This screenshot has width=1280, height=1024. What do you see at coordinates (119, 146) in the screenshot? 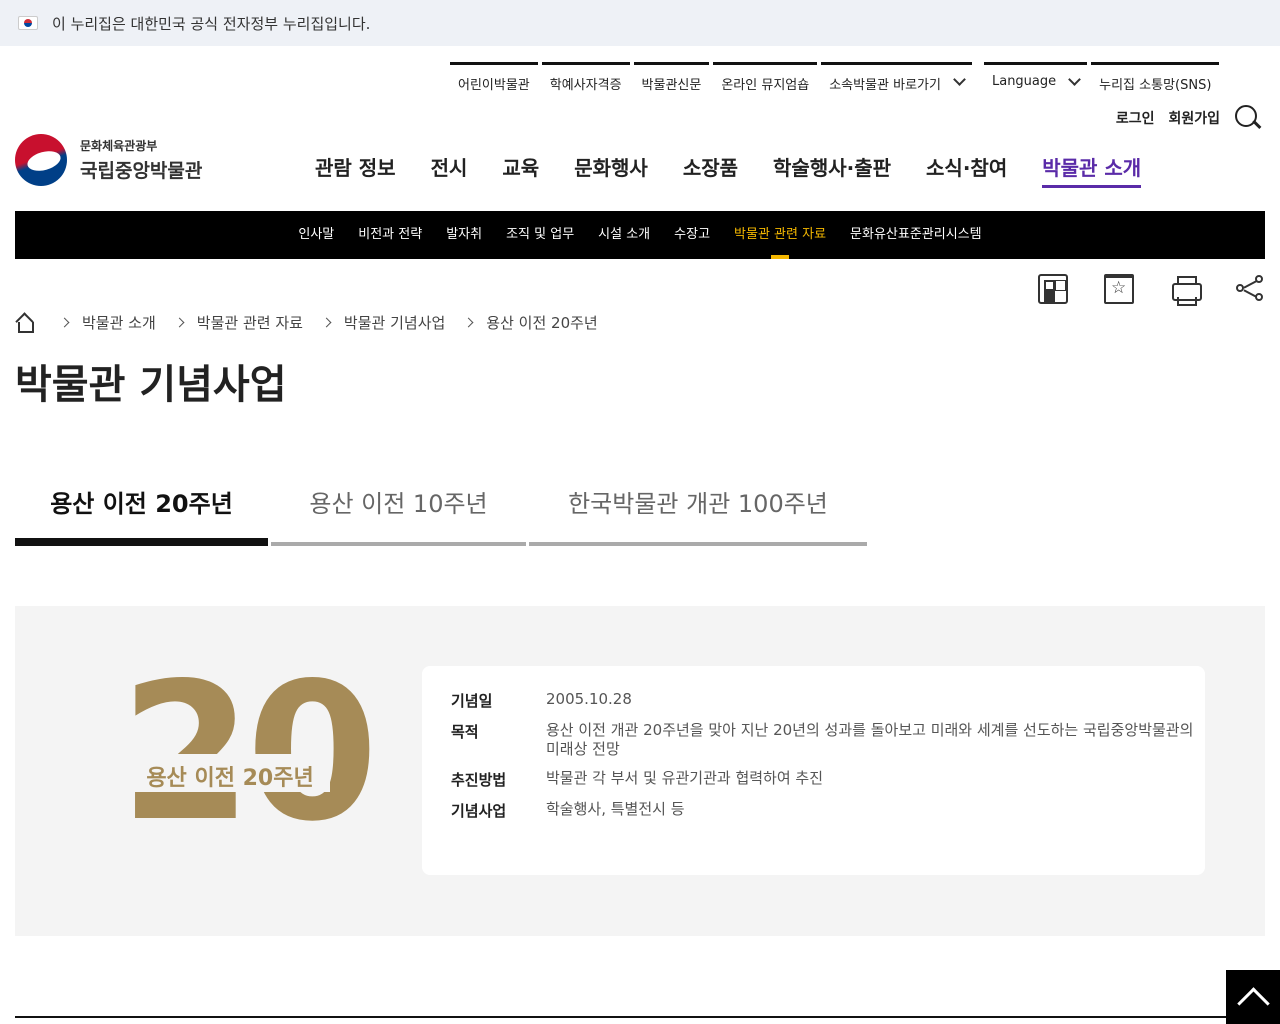
I see `logo-ministry: 문화체육관광부` at bounding box center [119, 146].